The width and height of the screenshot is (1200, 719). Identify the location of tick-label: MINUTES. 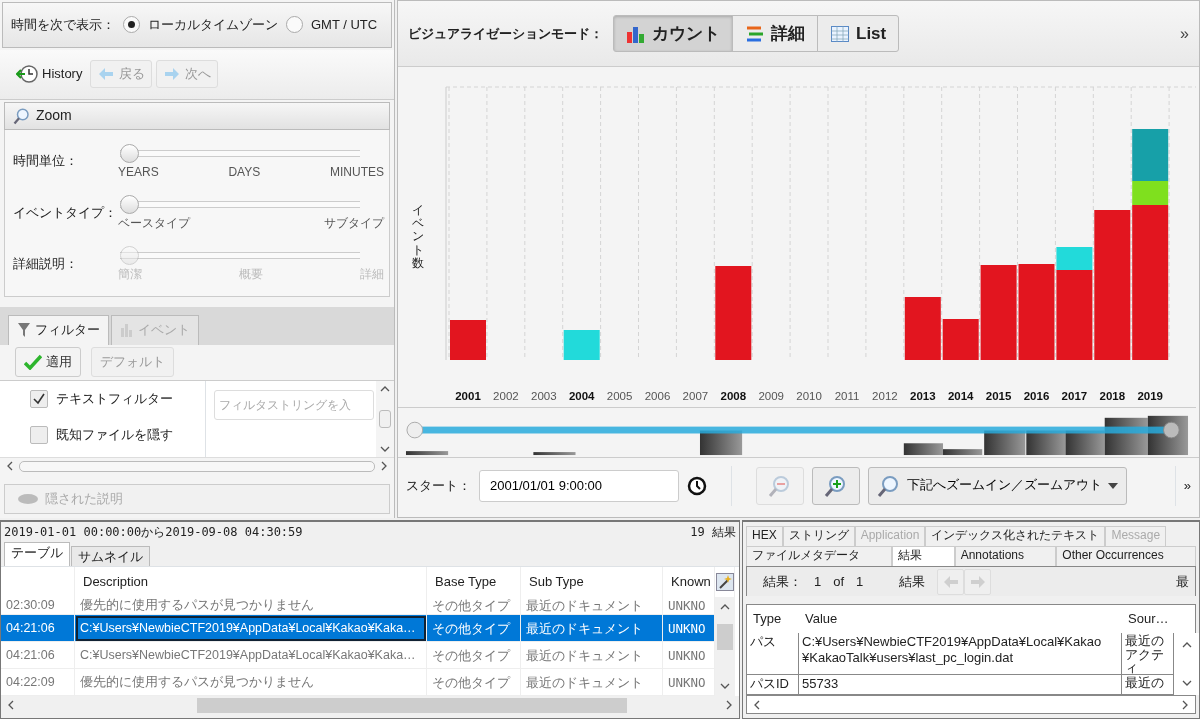
(357, 171).